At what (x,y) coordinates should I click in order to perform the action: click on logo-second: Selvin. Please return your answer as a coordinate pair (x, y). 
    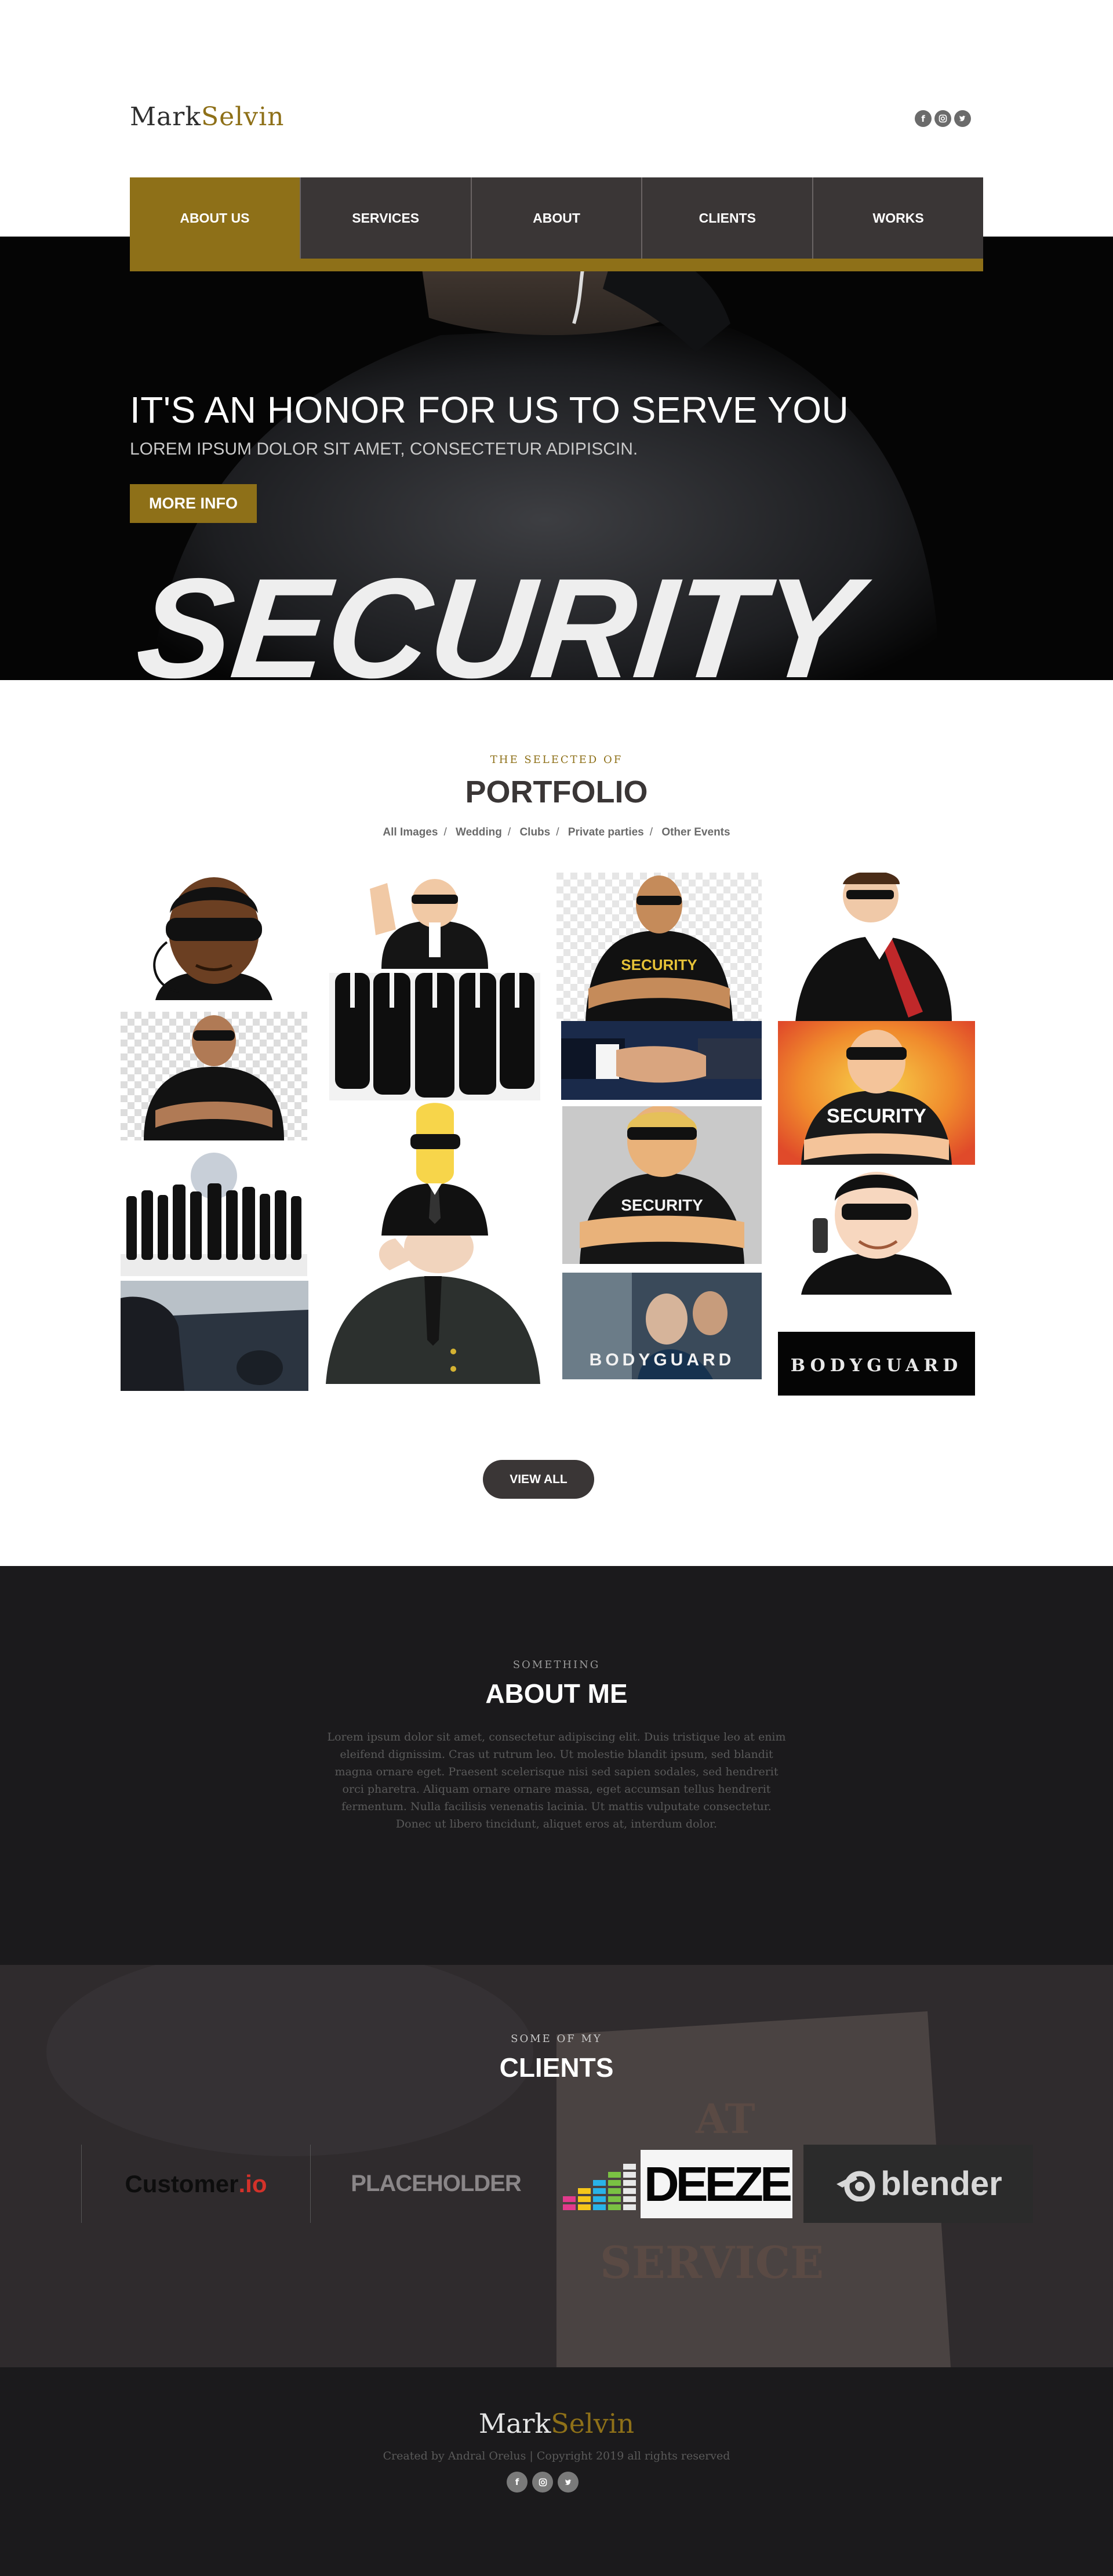
    Looking at the image, I should click on (243, 117).